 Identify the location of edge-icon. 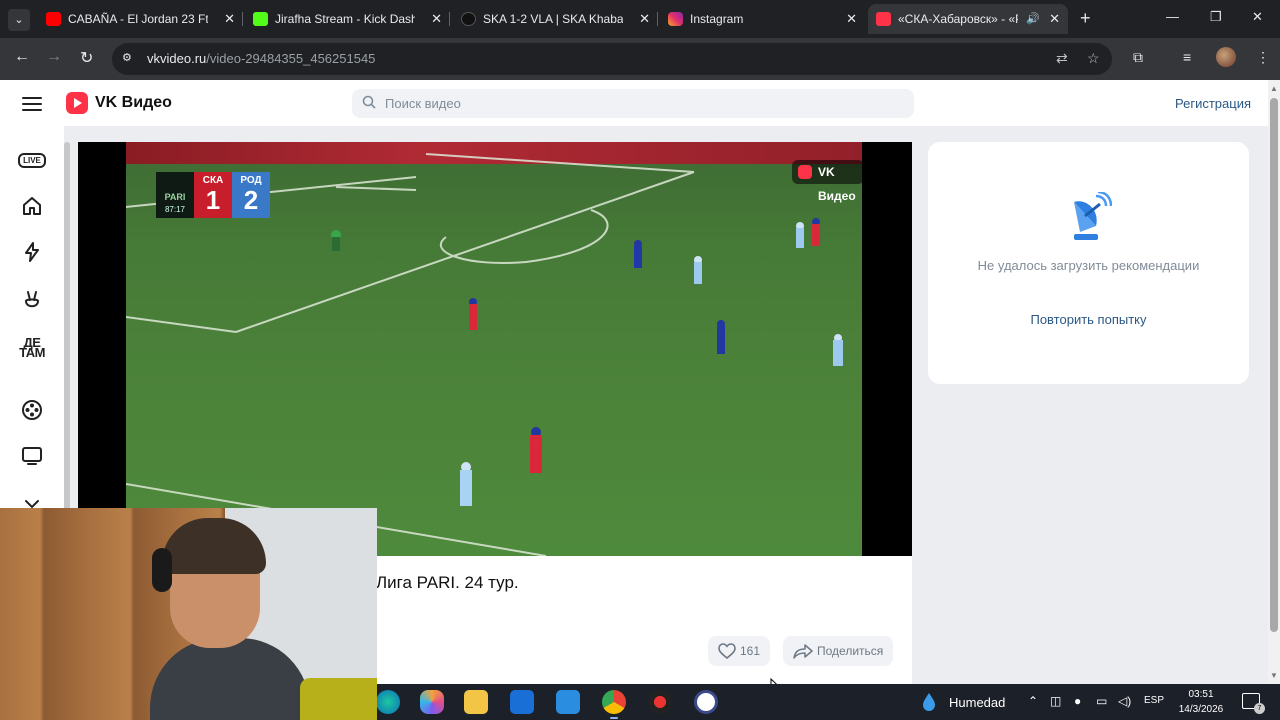
(388, 702).